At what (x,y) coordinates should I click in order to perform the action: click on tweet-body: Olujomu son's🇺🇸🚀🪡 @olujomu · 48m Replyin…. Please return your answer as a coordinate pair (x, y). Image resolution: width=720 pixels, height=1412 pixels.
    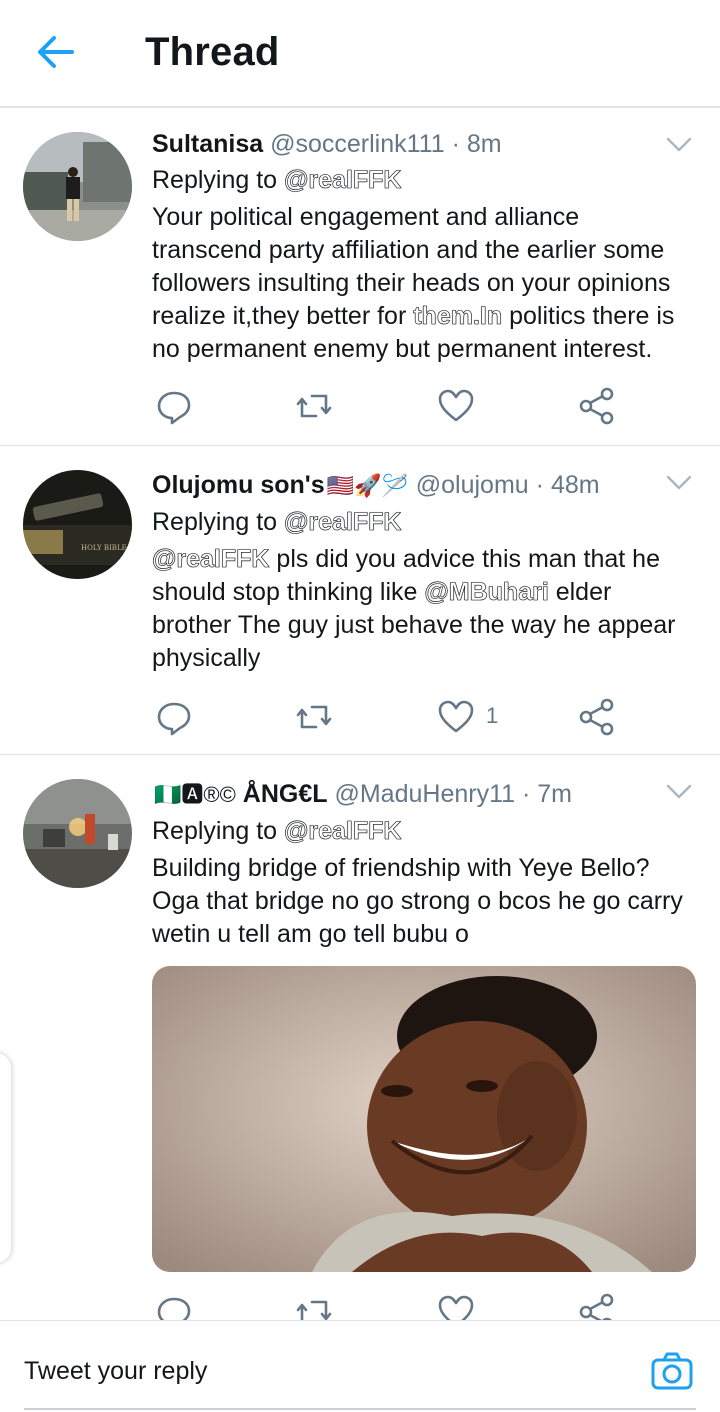
    Looking at the image, I should click on (422, 571).